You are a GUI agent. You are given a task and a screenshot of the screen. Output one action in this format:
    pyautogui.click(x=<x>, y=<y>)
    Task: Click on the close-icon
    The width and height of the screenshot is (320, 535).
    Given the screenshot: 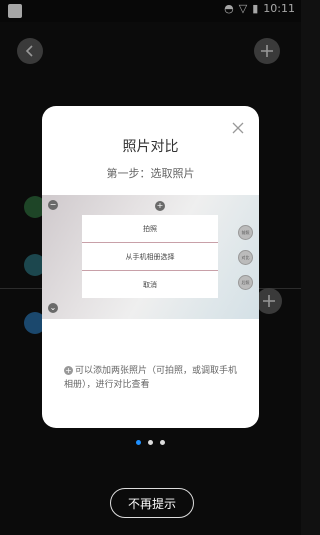 What is the action you would take?
    pyautogui.click(x=238, y=128)
    